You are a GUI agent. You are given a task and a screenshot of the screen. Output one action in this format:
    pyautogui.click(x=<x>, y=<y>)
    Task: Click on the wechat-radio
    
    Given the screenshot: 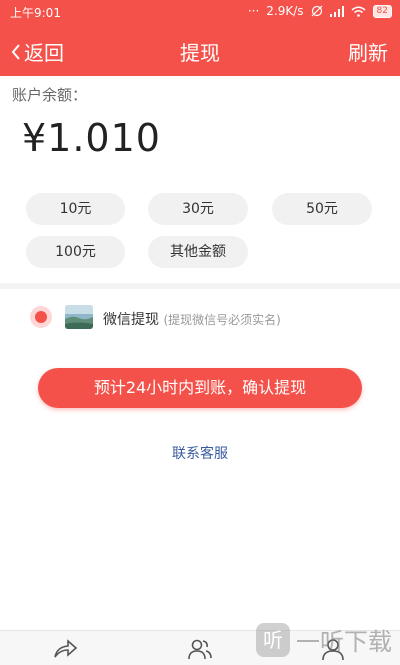 What is the action you would take?
    pyautogui.click(x=41, y=317)
    